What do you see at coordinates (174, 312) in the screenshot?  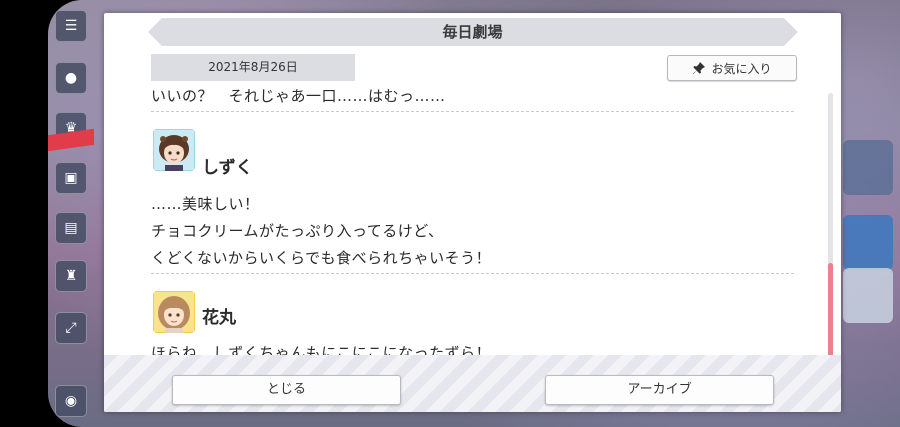 I see `avatar-hanamaru` at bounding box center [174, 312].